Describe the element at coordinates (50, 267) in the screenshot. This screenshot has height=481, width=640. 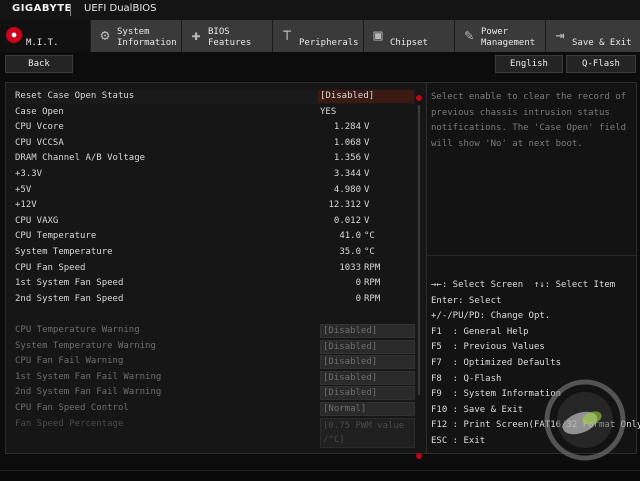
I see `setting-label: CPU Fan Speed` at that location.